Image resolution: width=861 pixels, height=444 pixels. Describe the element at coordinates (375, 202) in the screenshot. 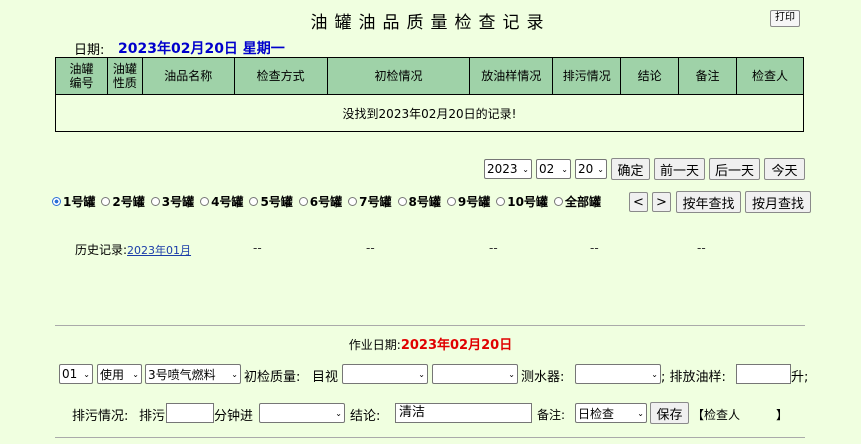

I see `tank-radio-label: 7号罐` at that location.